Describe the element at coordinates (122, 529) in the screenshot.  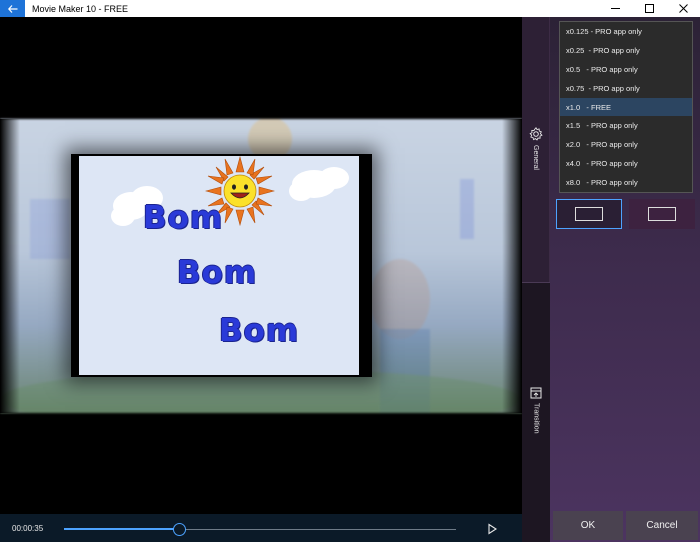
I see `seek-slider-fill` at that location.